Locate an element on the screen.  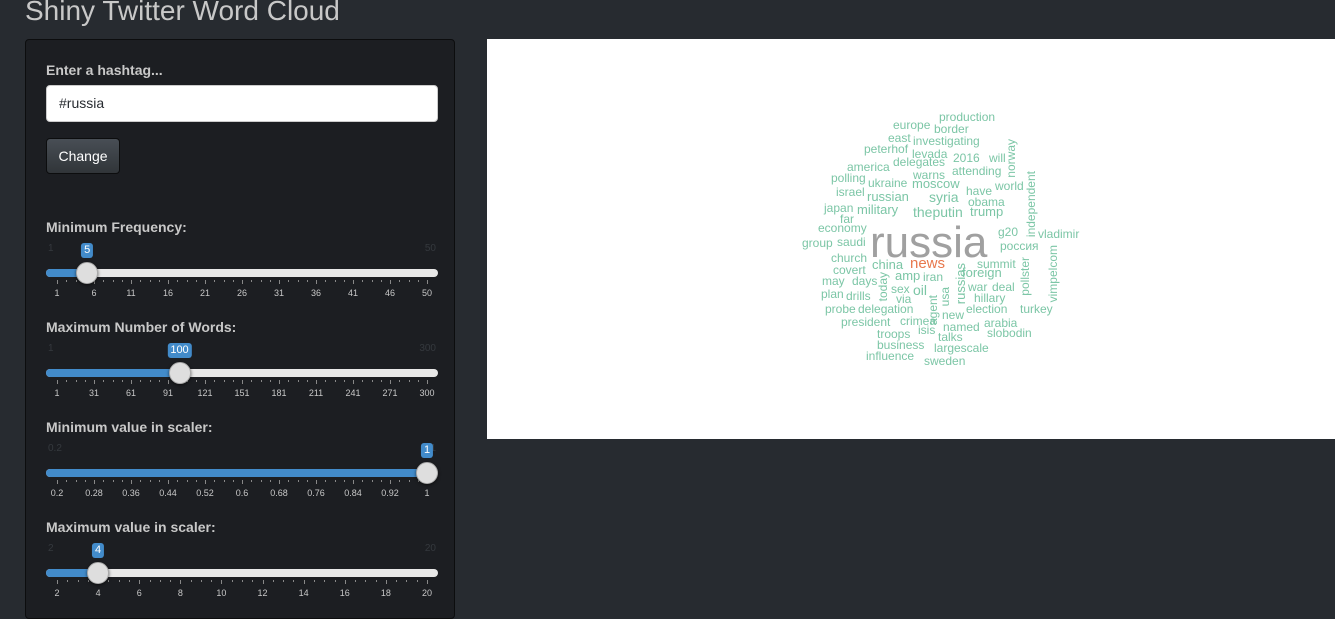
slider-min-label: 0.2 is located at coordinates (55, 448).